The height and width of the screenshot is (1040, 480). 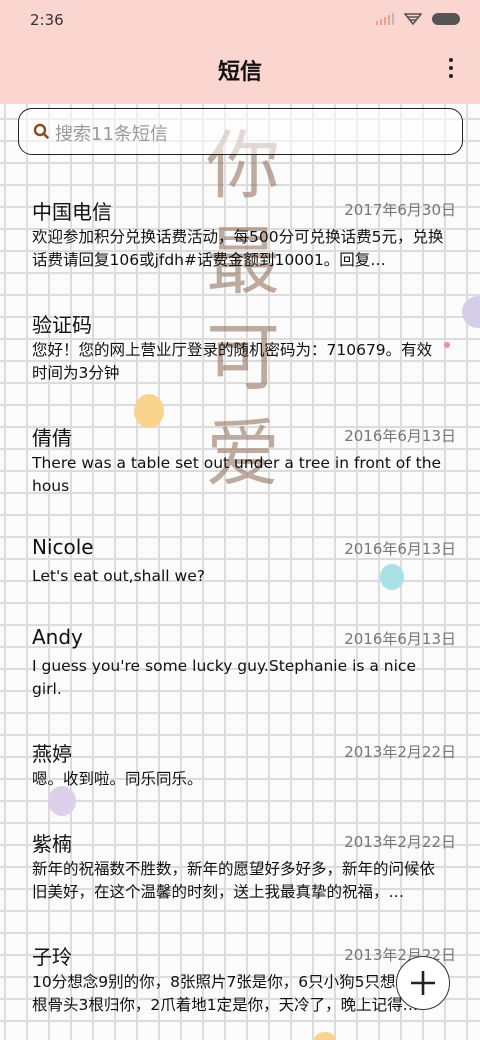 I want to click on sender-name: 中国电信, so click(x=72, y=212).